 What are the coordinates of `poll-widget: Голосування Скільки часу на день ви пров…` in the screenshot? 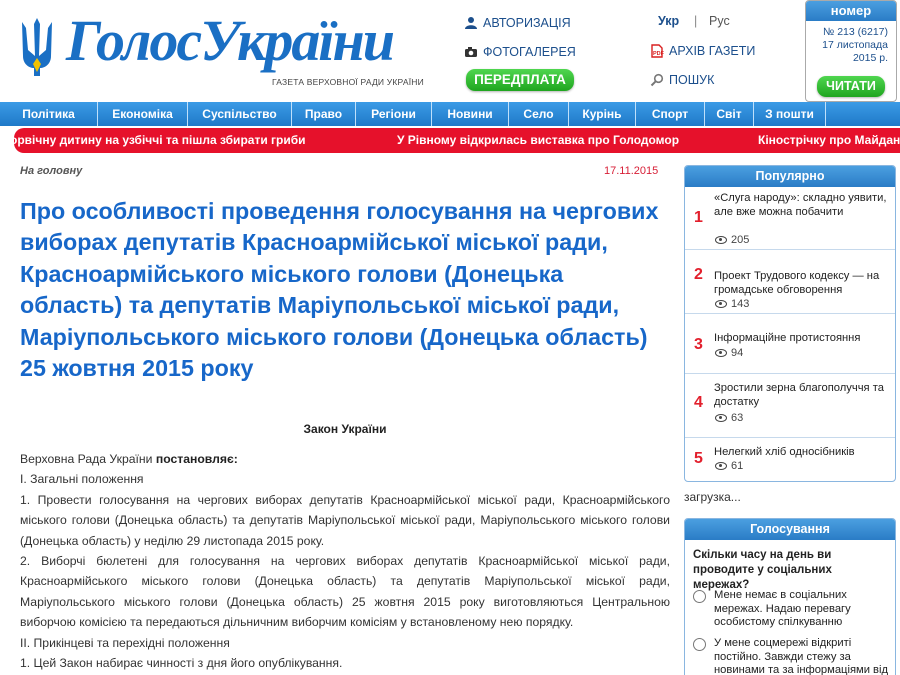 It's located at (790, 596).